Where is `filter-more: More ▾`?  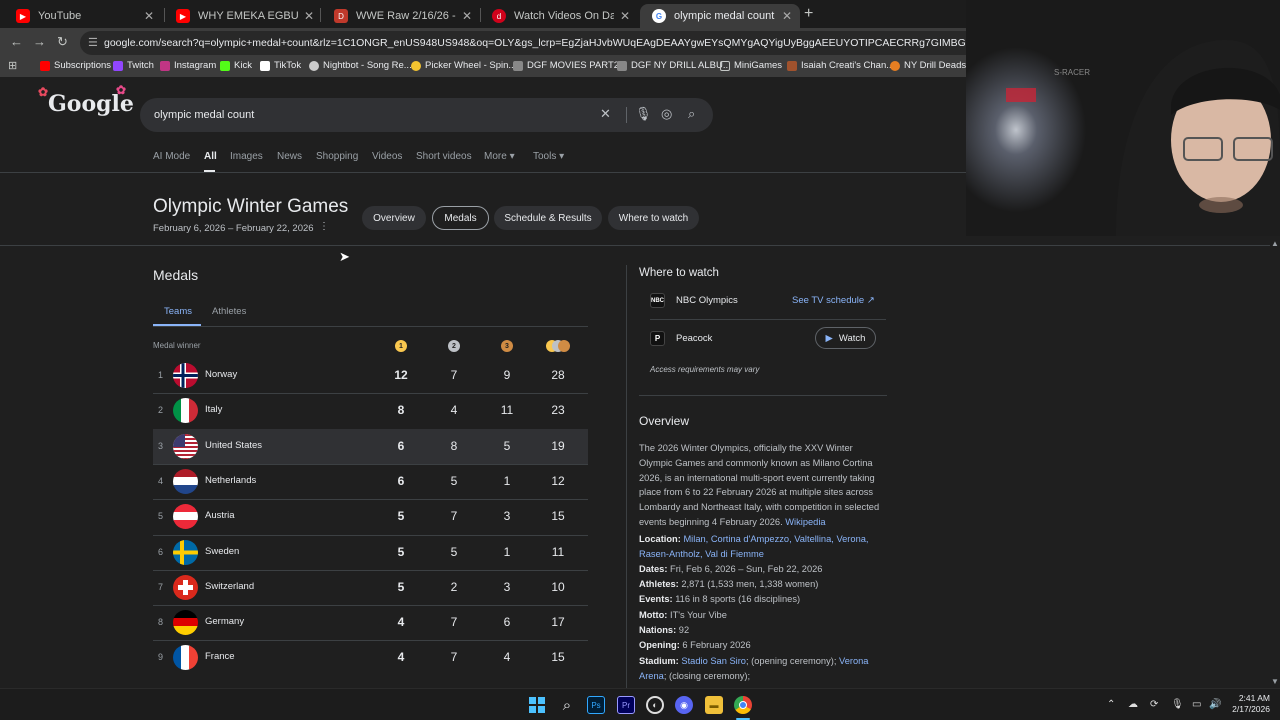
filter-more: More ▾ is located at coordinates (499, 156).